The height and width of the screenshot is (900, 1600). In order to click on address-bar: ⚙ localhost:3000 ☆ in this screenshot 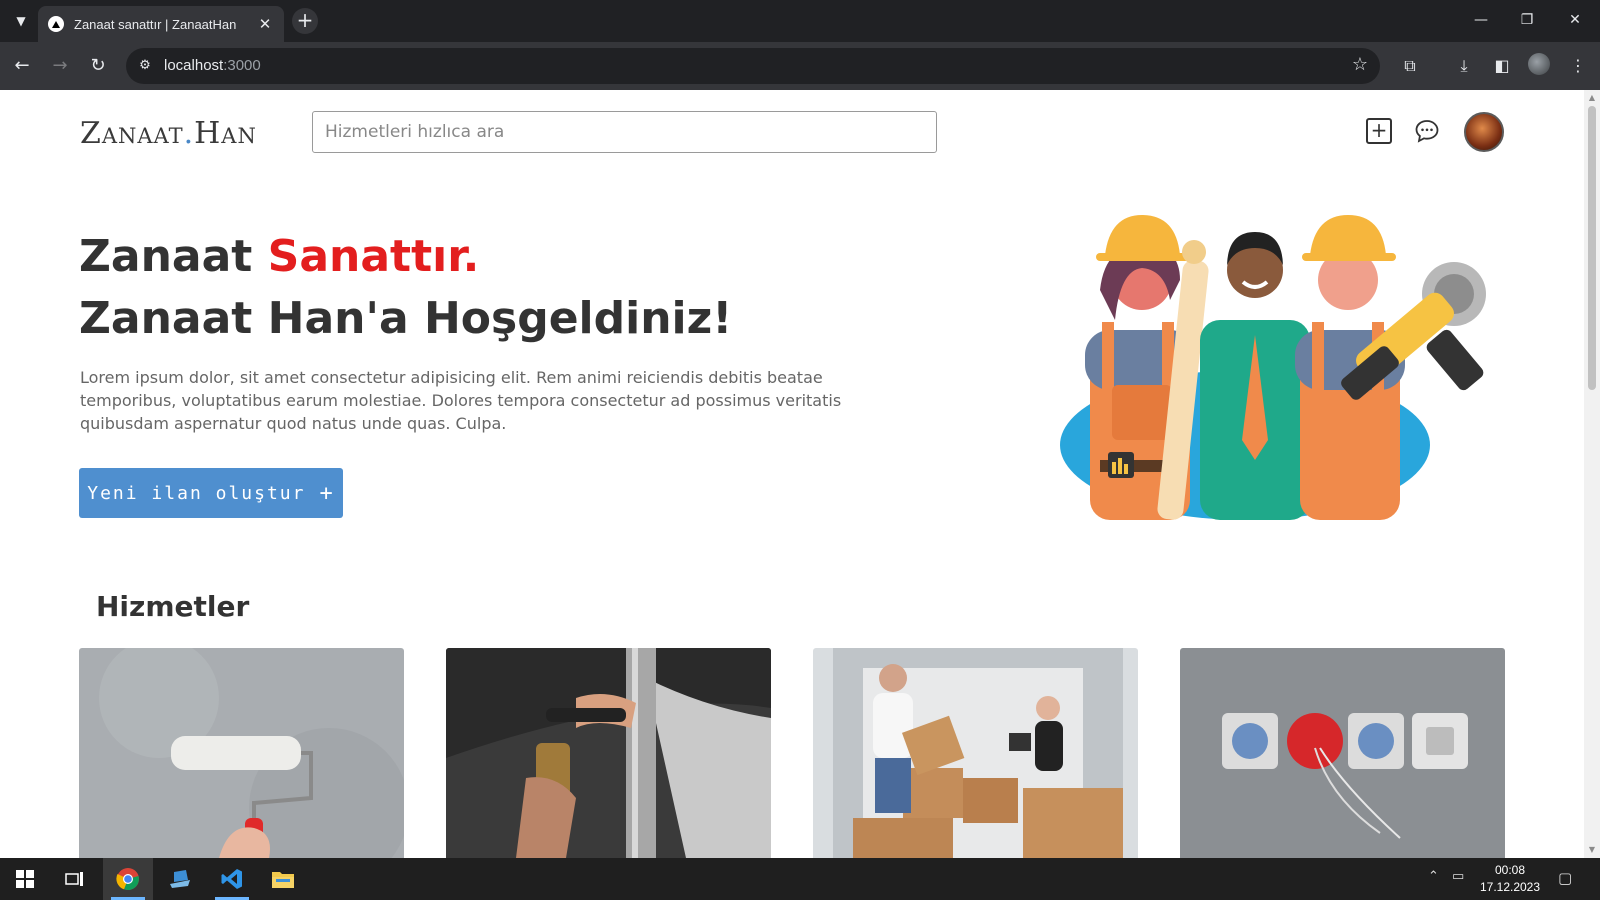, I will do `click(753, 66)`.